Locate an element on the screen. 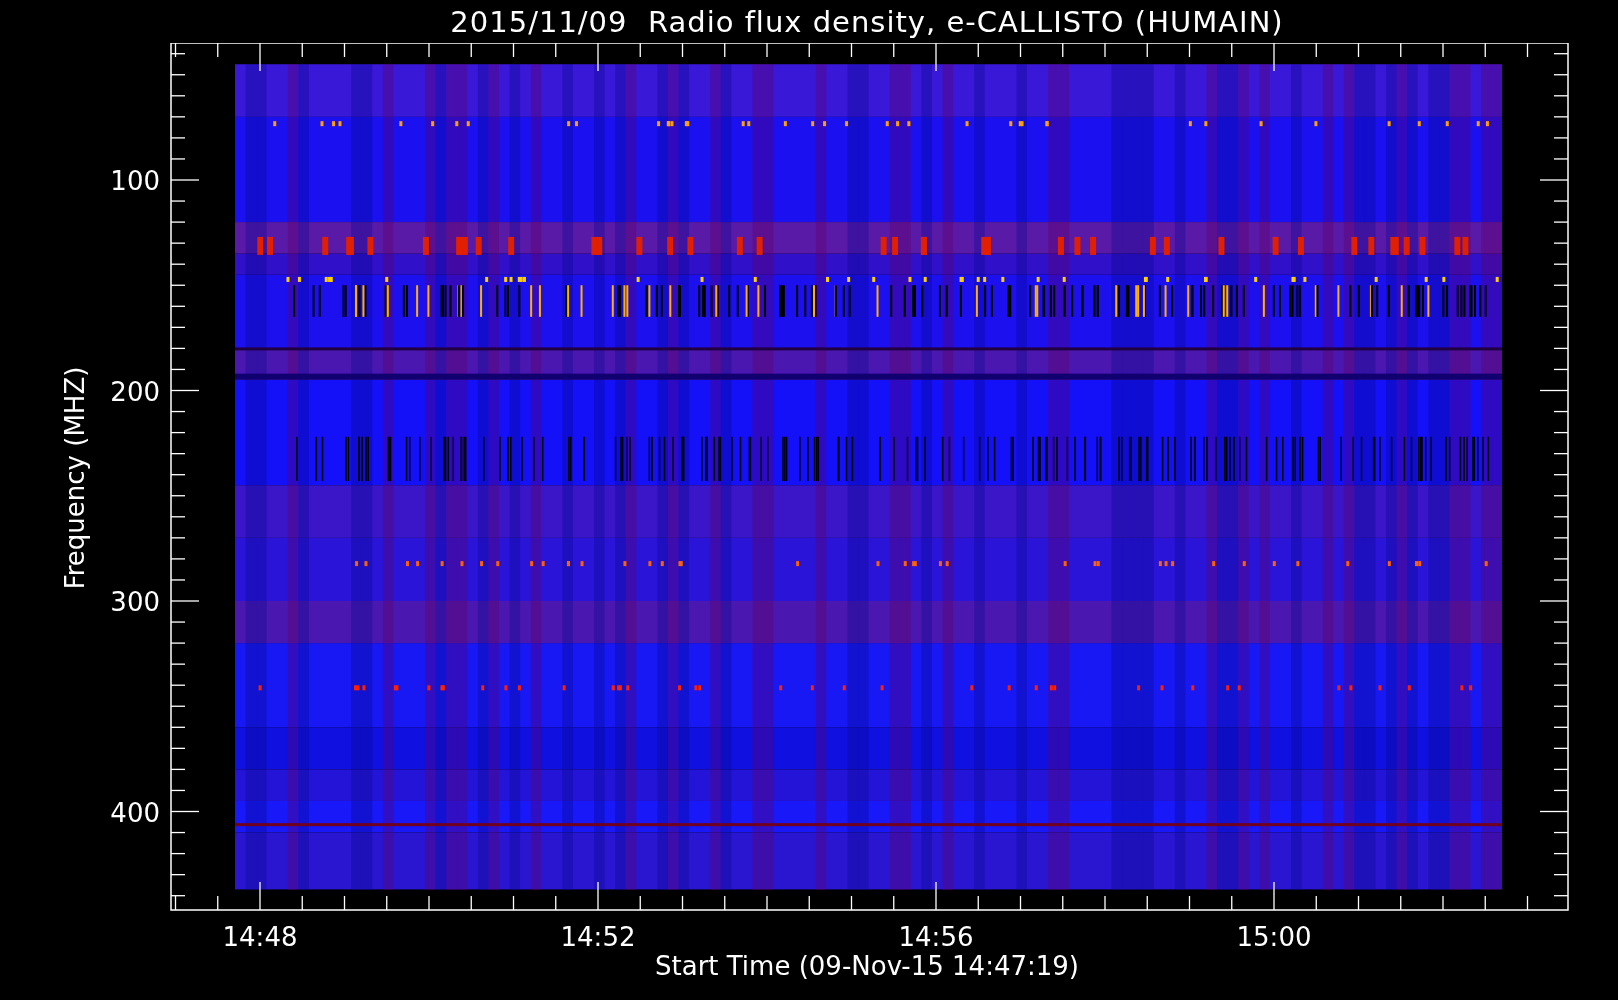 This screenshot has height=1000, width=1618. tick-label: 400 is located at coordinates (135, 812).